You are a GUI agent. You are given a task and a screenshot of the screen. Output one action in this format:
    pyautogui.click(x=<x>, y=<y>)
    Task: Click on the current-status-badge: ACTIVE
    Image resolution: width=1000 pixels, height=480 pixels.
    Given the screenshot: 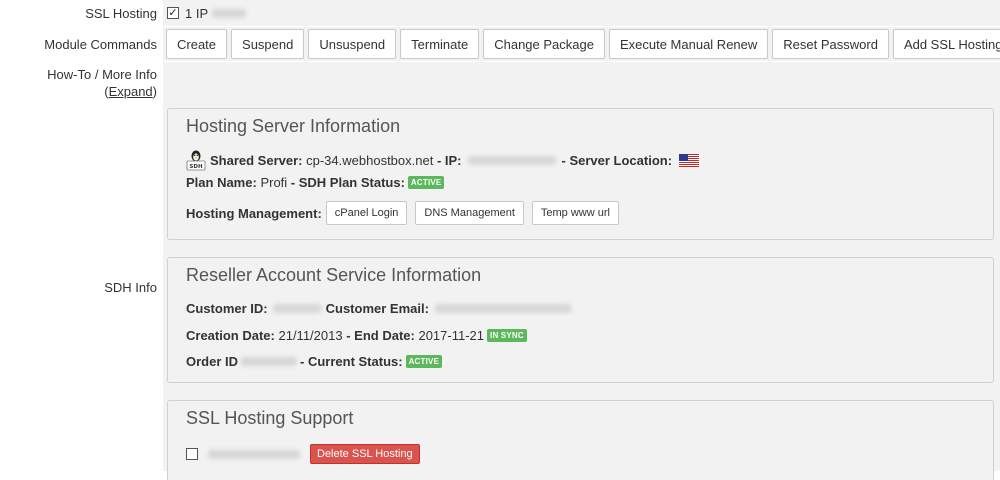 What is the action you would take?
    pyautogui.click(x=424, y=361)
    